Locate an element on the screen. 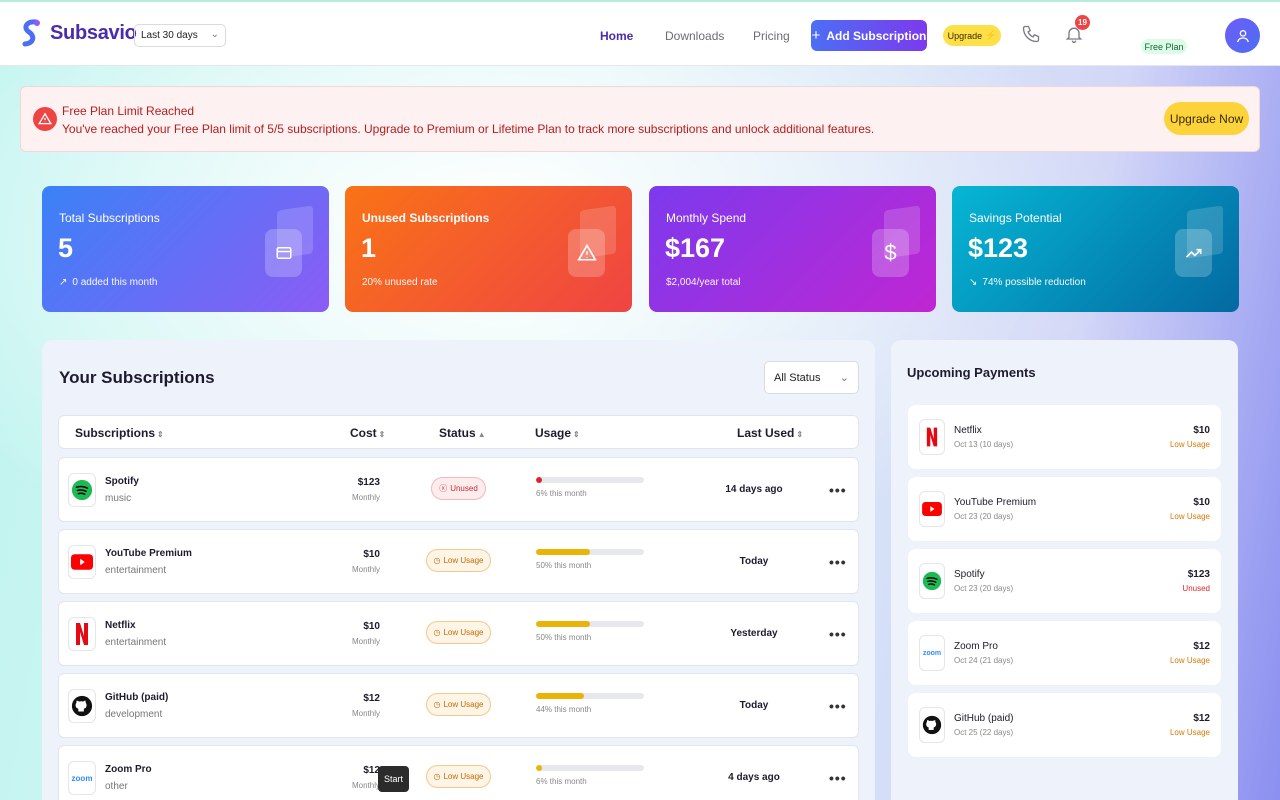 The height and width of the screenshot is (800, 1280). payment-date: Oct 24 (21 days) is located at coordinates (984, 660).